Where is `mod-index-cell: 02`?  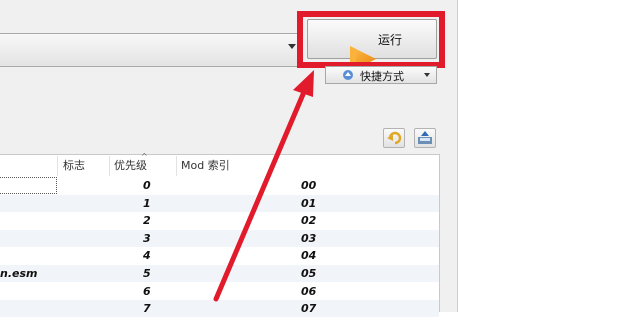 mod-index-cell: 02 is located at coordinates (309, 221).